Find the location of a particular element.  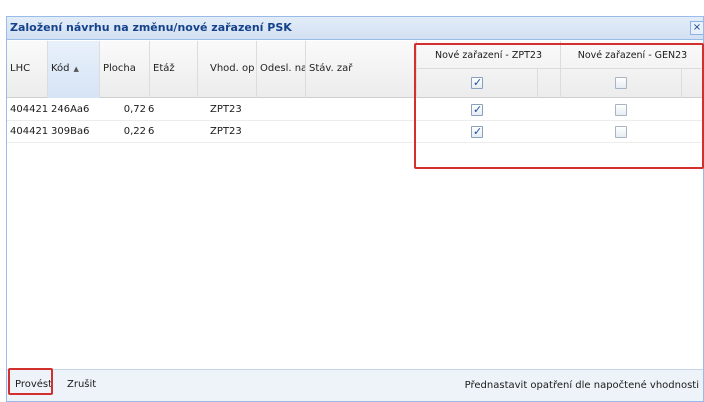

column-header-vhod: Vhod. op is located at coordinates (227, 69).